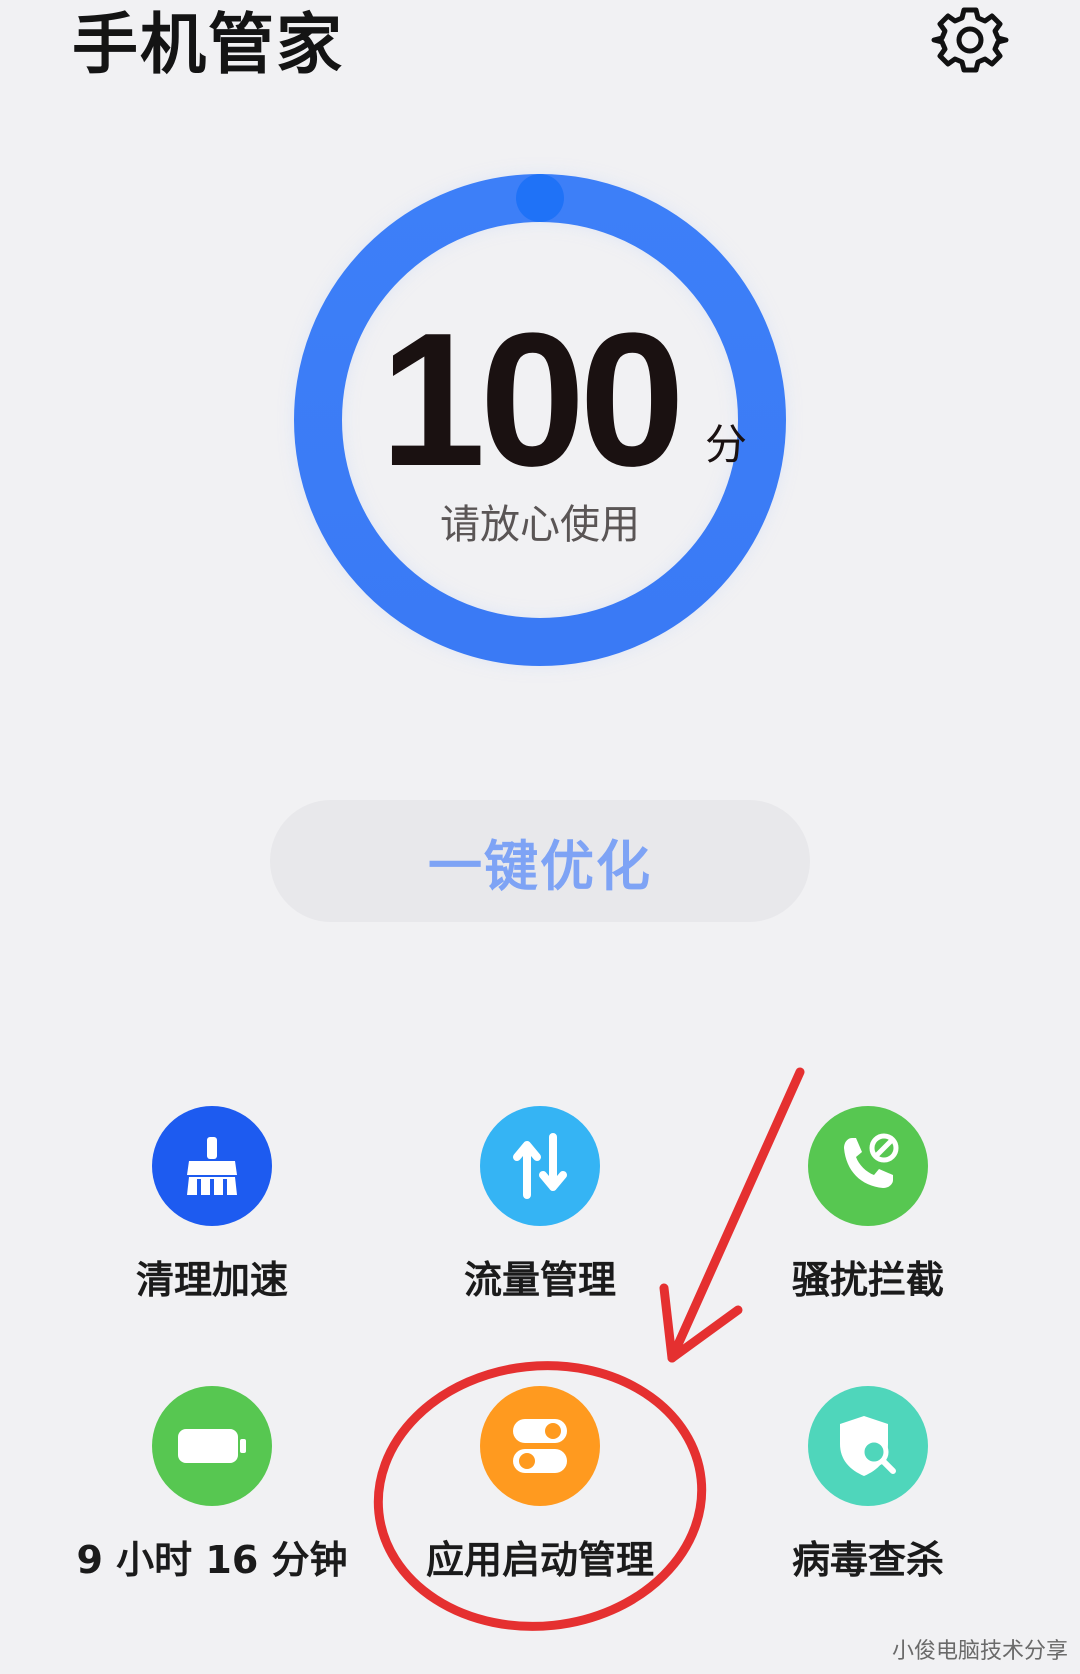  I want to click on tool-app-launch-management: 应用启动管理, so click(540, 1501).